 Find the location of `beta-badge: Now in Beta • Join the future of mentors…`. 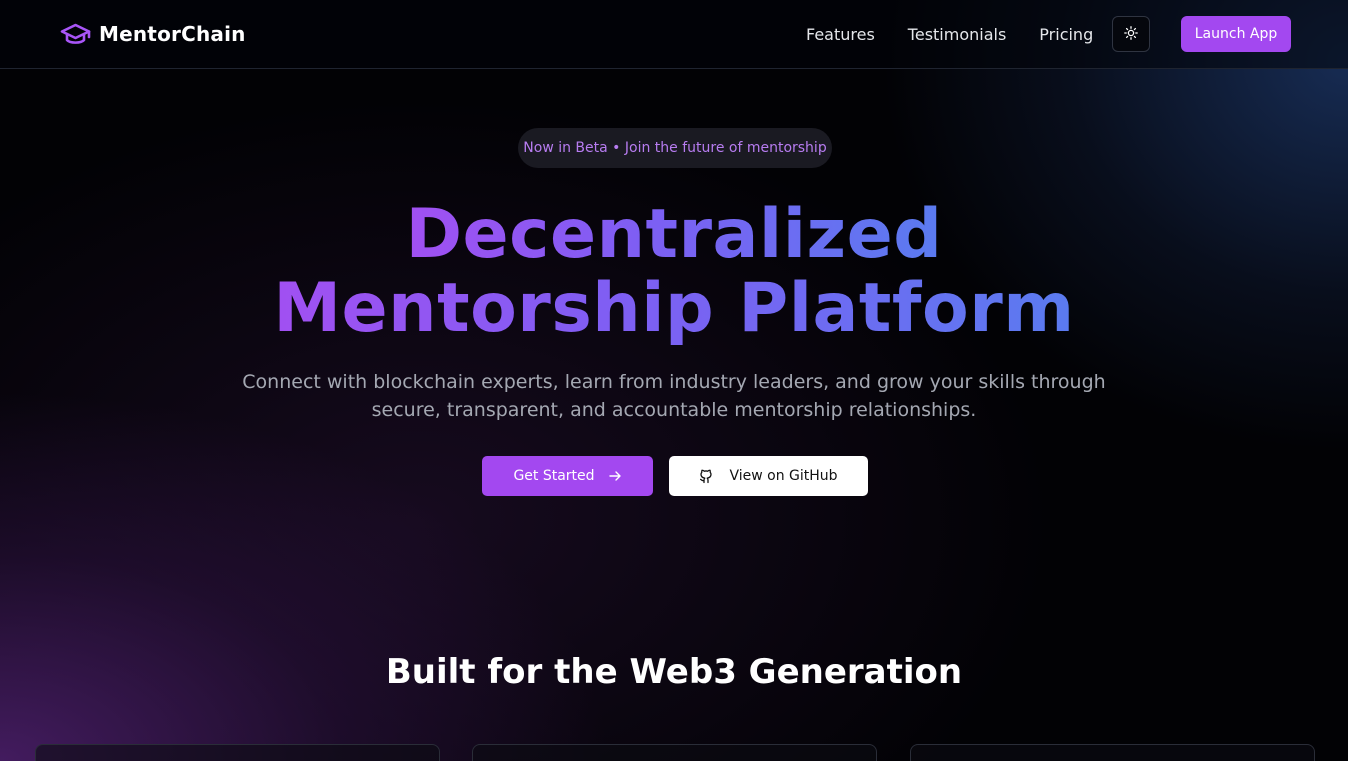

beta-badge: Now in Beta • Join the future of mentors… is located at coordinates (675, 148).